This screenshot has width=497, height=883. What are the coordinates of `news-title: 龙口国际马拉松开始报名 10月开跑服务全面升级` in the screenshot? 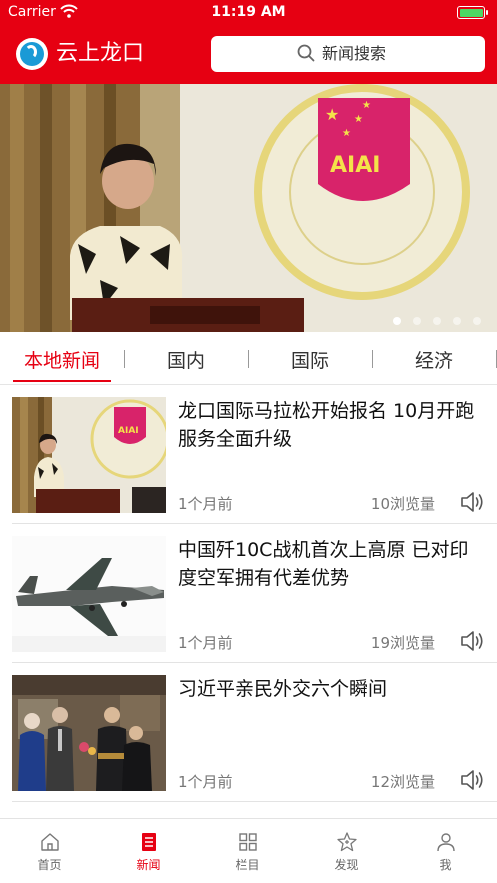 It's located at (326, 425).